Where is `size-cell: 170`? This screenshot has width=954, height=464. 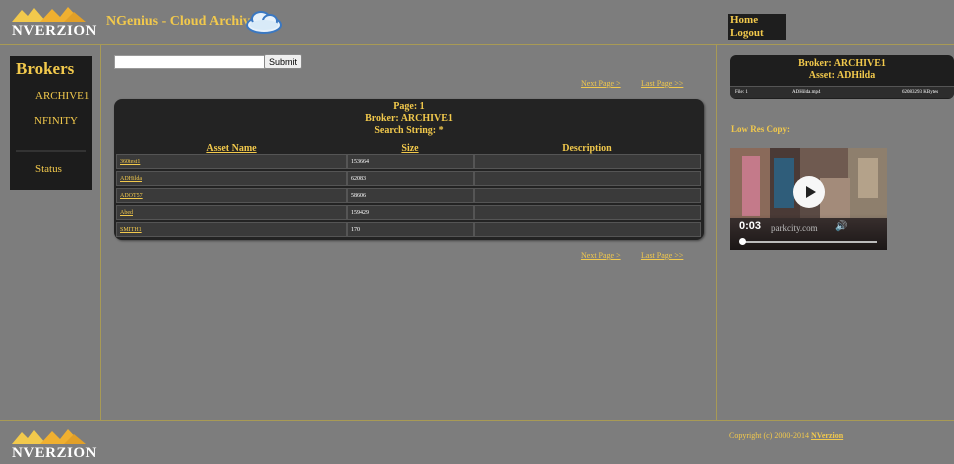
size-cell: 170 is located at coordinates (410, 229).